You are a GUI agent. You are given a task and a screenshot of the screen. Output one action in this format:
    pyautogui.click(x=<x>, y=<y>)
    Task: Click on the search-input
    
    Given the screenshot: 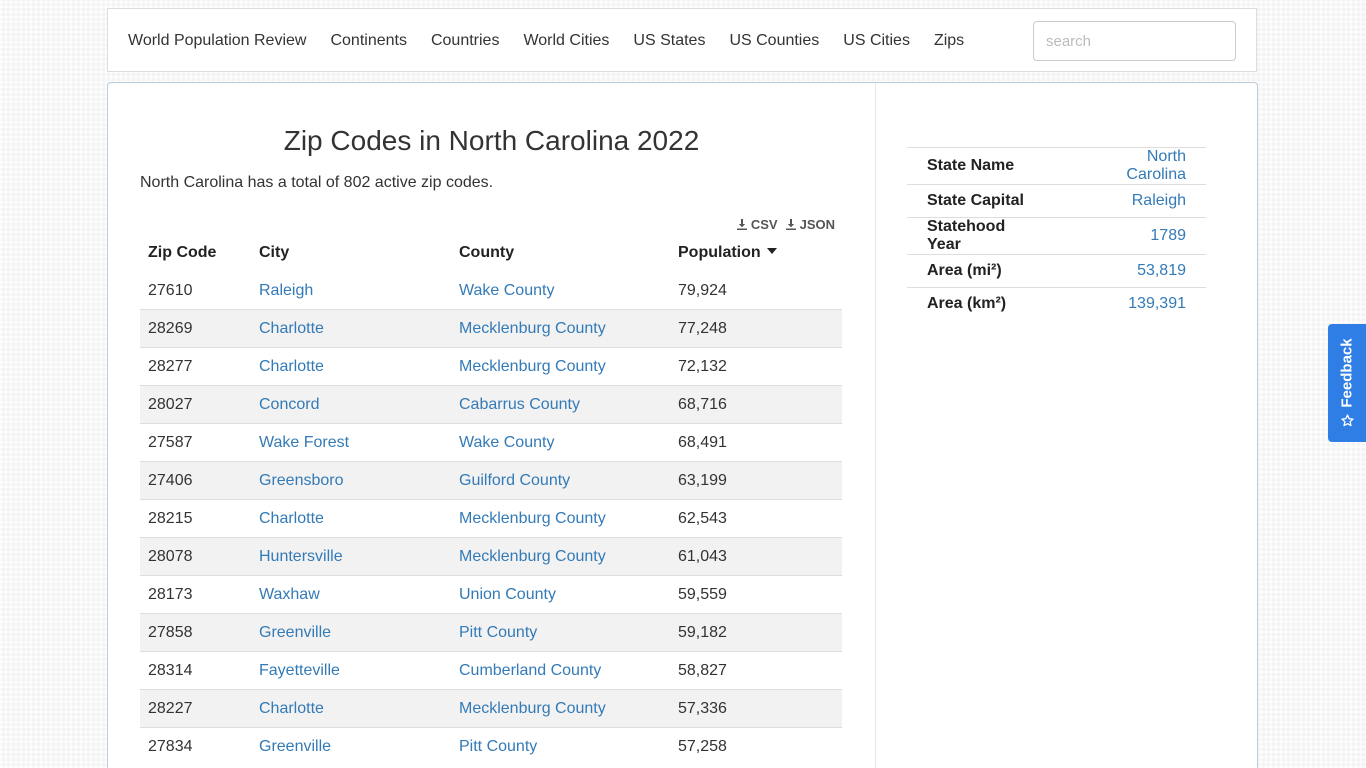 What is the action you would take?
    pyautogui.click(x=1134, y=41)
    